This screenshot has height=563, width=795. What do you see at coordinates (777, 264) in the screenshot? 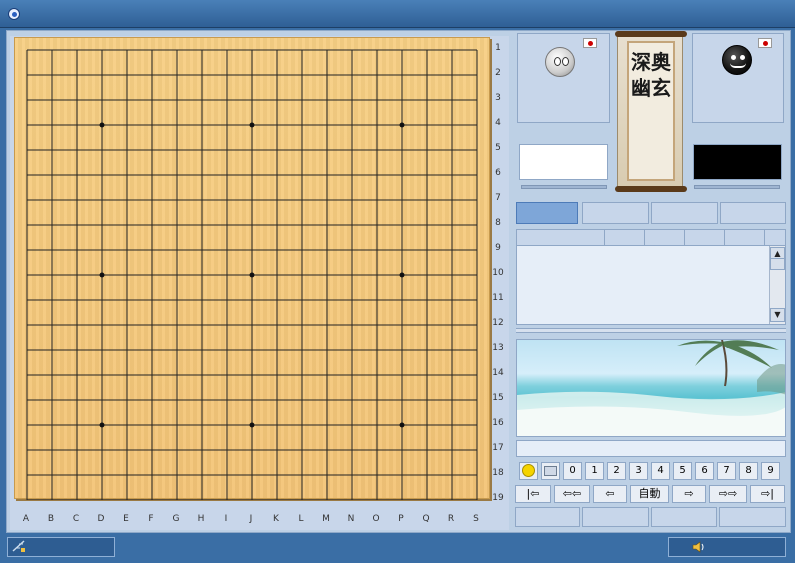
I see `scroll-thumb` at bounding box center [777, 264].